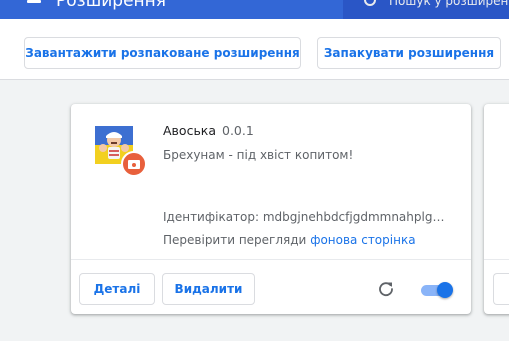 The image size is (509, 341). I want to click on details-button: Деталі, so click(117, 289).